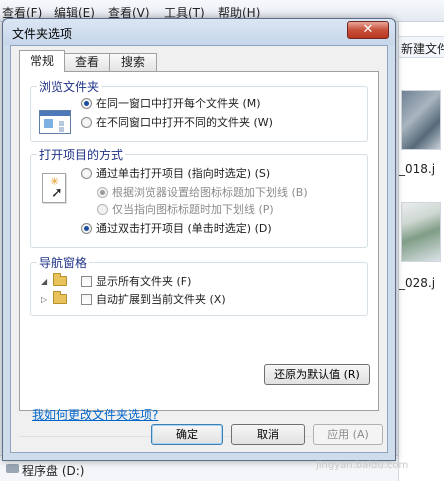 The width and height of the screenshot is (444, 481). Describe the element at coordinates (199, 32) in the screenshot. I see `dialog-titlebar: 文件夹选项 ✕` at that location.